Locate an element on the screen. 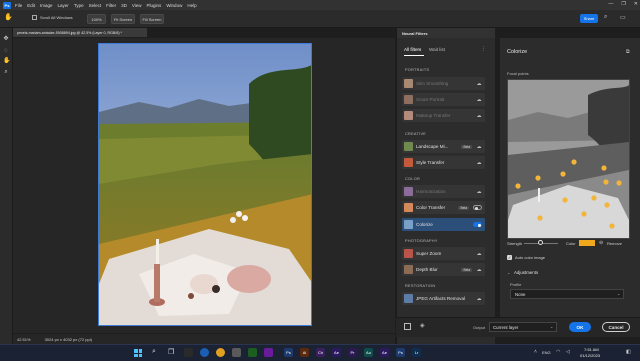 The image size is (640, 361). tab-wait-list: Wait list is located at coordinates (437, 49).